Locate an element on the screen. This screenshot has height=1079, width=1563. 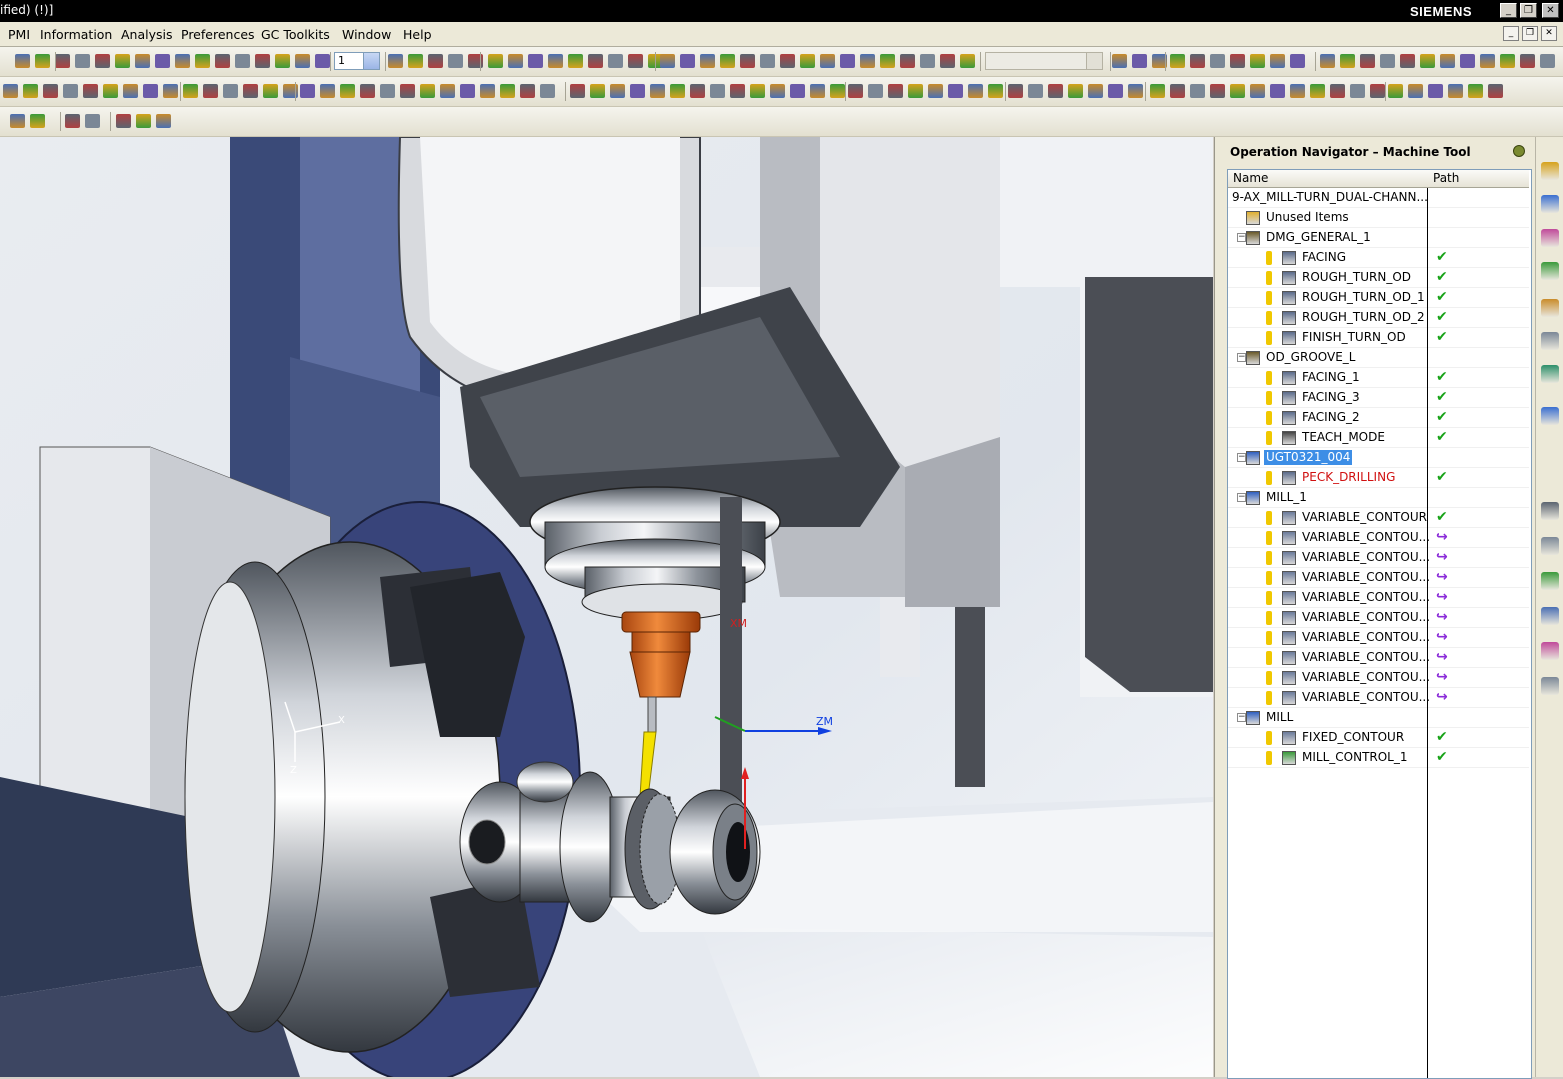
tree-row: MILL_CONTROL_1 ✔ is located at coordinates (1378, 758).